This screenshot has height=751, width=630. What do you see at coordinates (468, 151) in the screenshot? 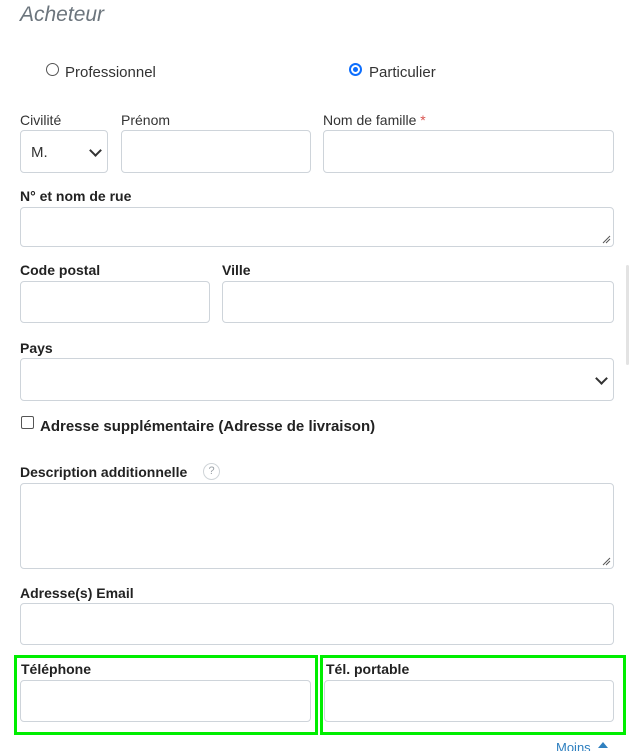
I see `nom-input` at bounding box center [468, 151].